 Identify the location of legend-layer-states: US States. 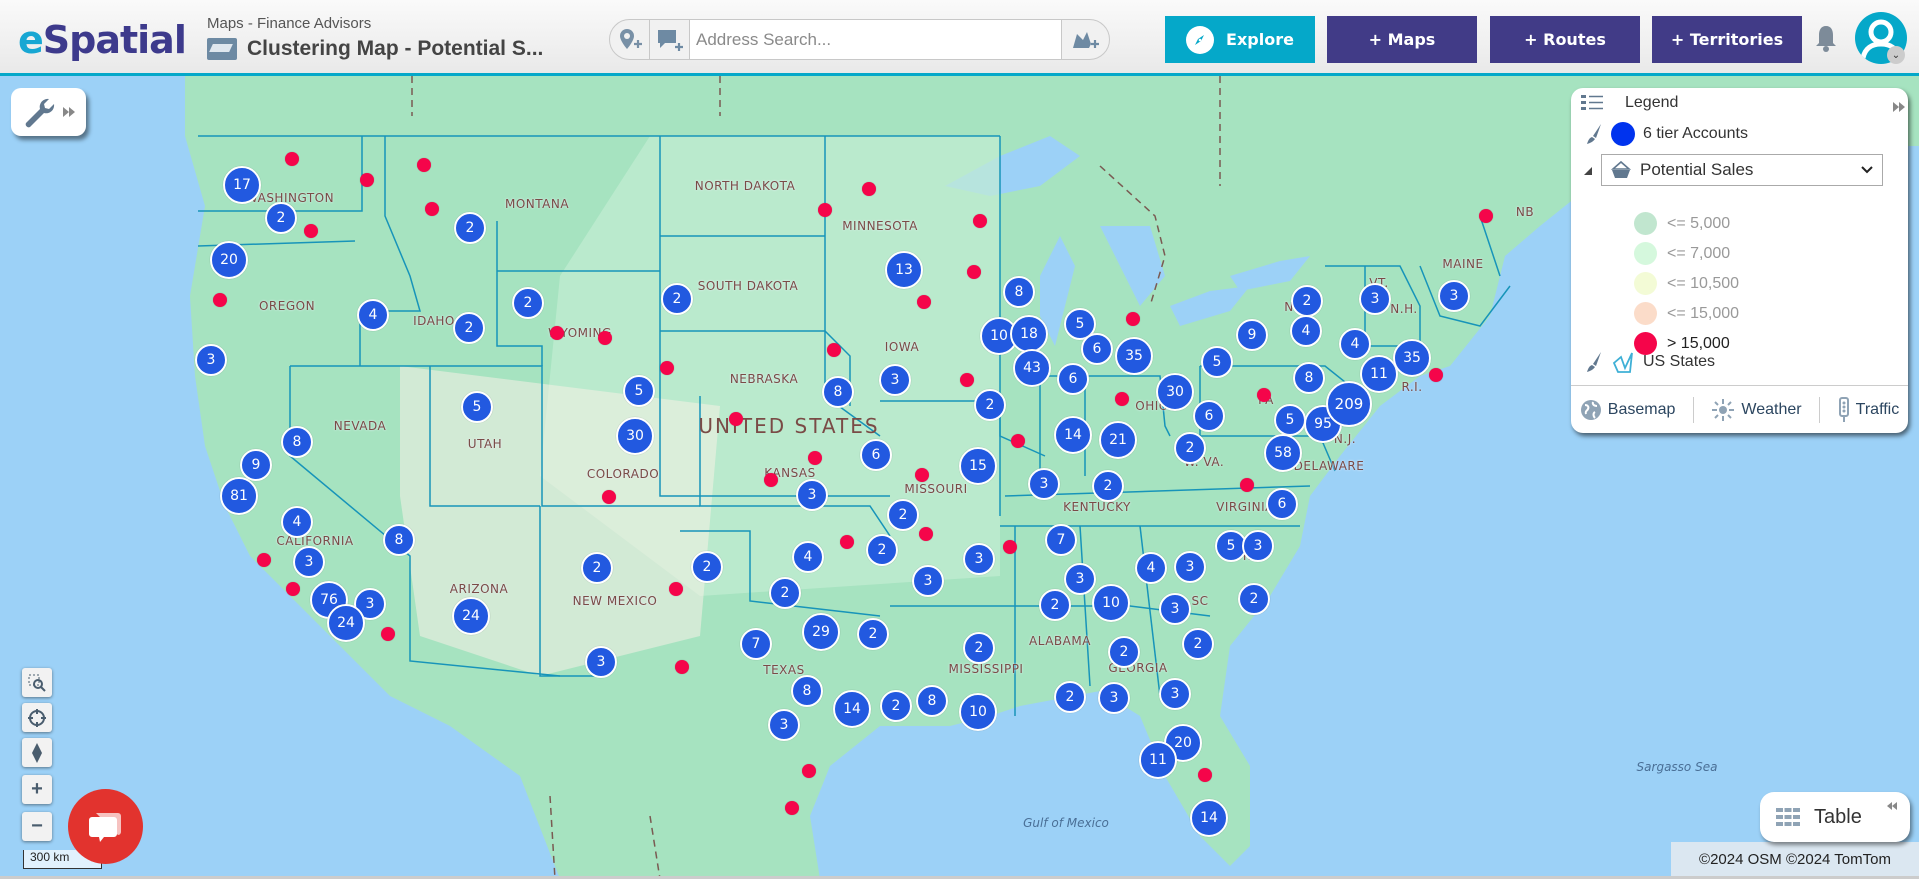
(1650, 362).